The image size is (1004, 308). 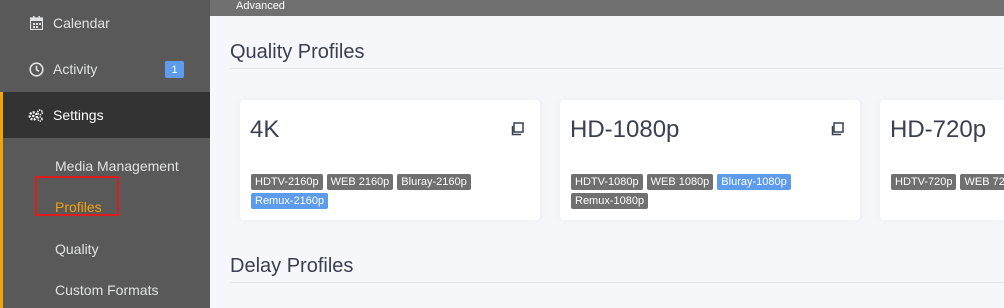 What do you see at coordinates (434, 182) in the screenshot?
I see `quality-tag: Bluray-2160p` at bounding box center [434, 182].